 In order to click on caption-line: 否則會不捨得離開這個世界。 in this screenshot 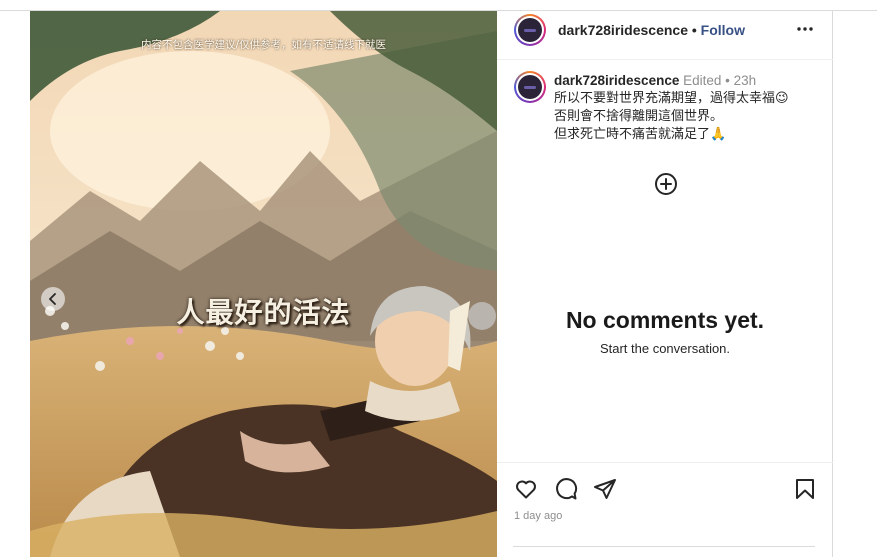, I will do `click(639, 116)`.